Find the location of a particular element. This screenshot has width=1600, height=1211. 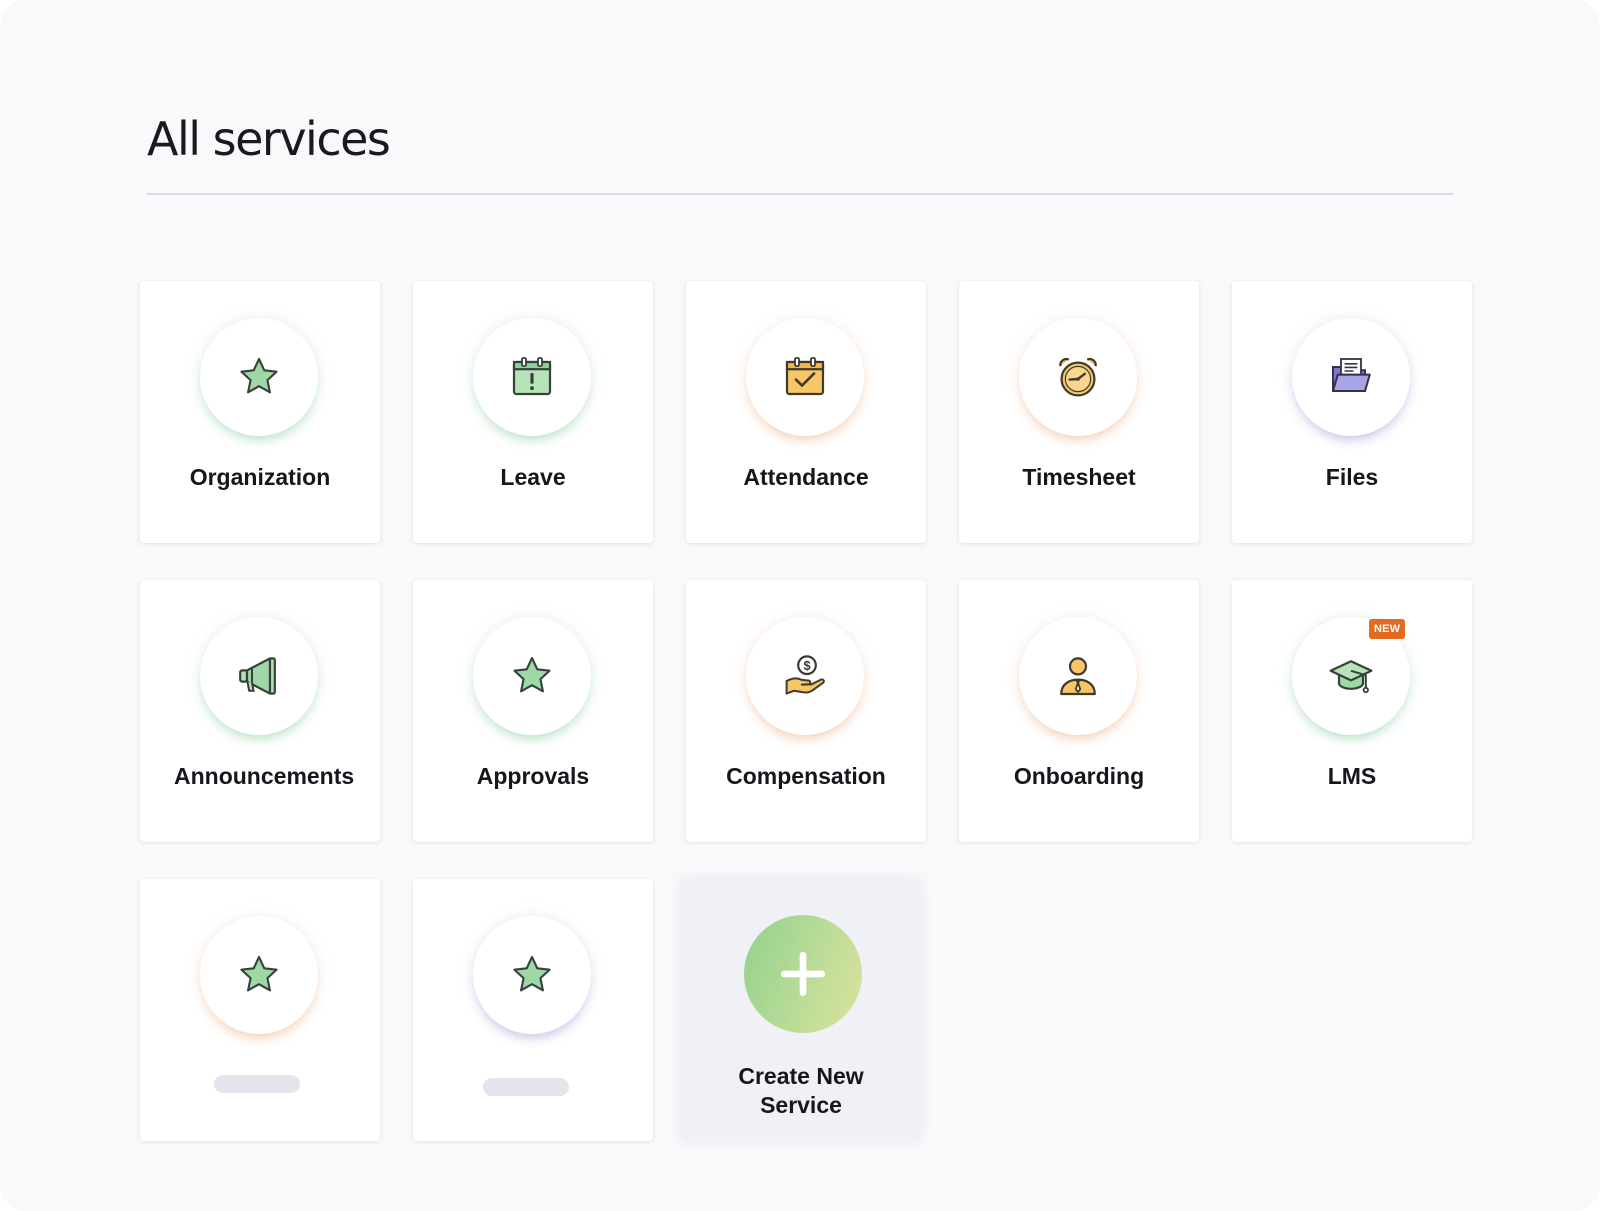

service-card-leave: Leave is located at coordinates (533, 412).